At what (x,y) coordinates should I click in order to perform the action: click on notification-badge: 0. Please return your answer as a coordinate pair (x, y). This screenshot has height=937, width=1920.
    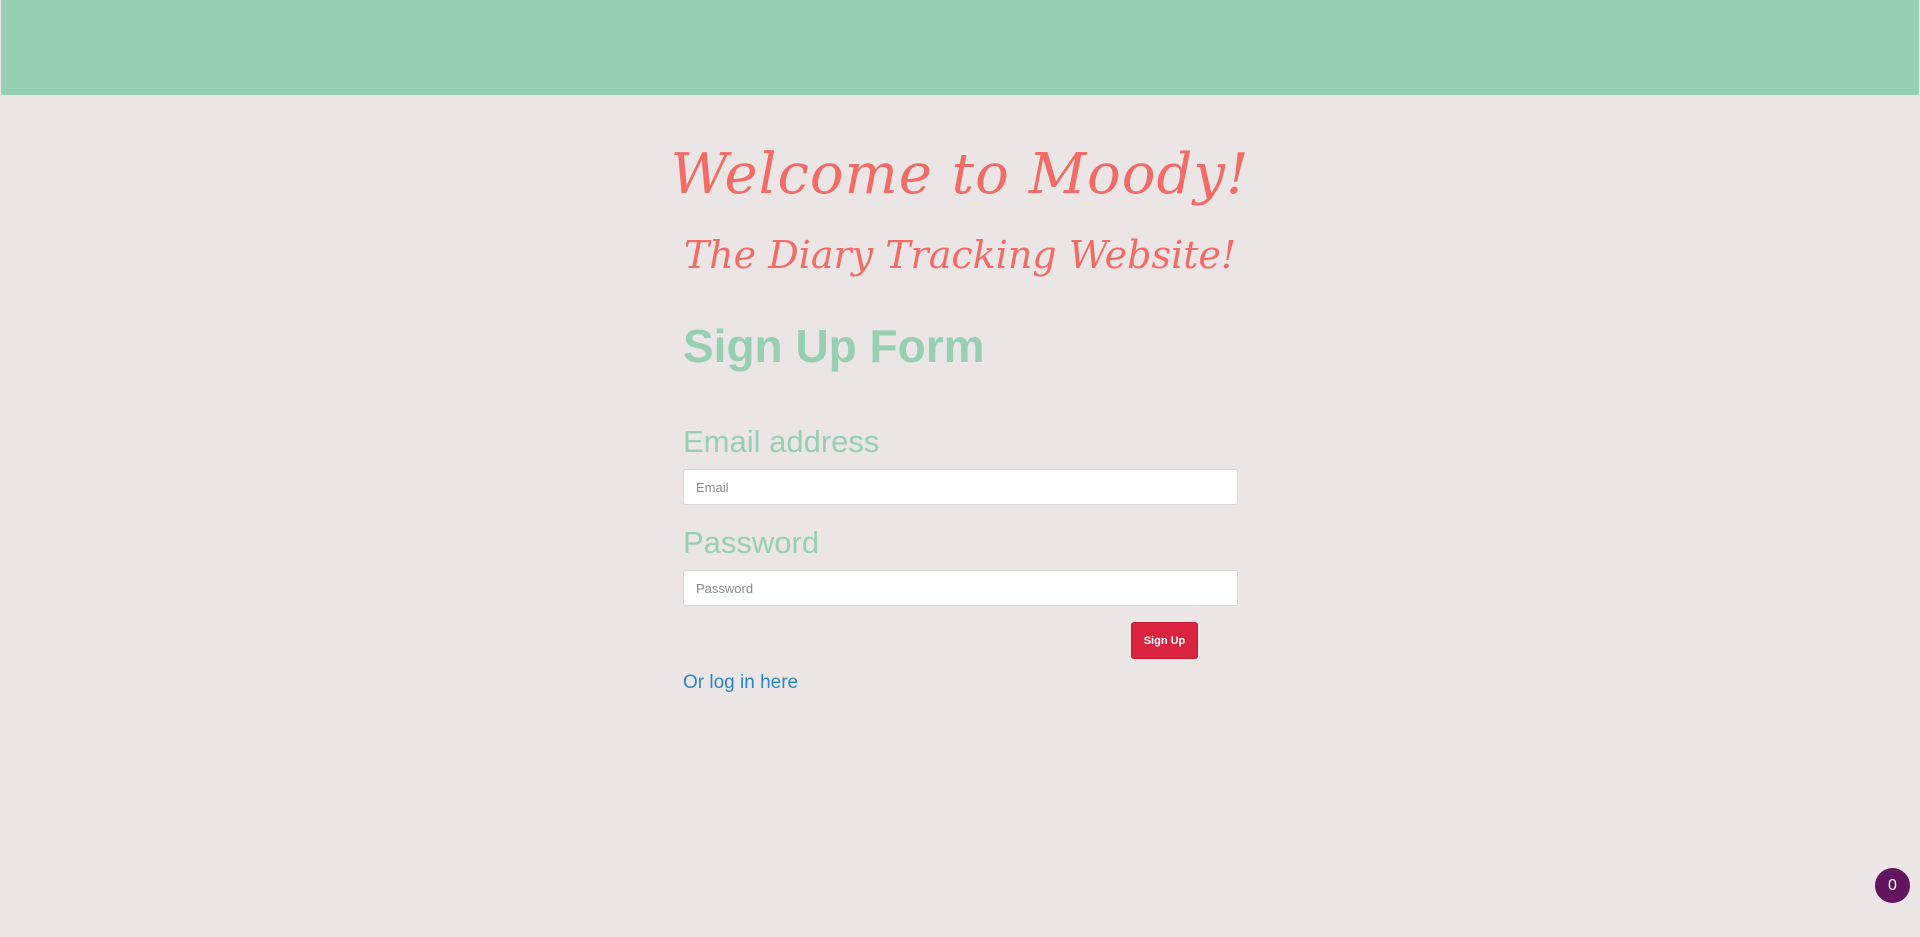
    Looking at the image, I should click on (1892, 885).